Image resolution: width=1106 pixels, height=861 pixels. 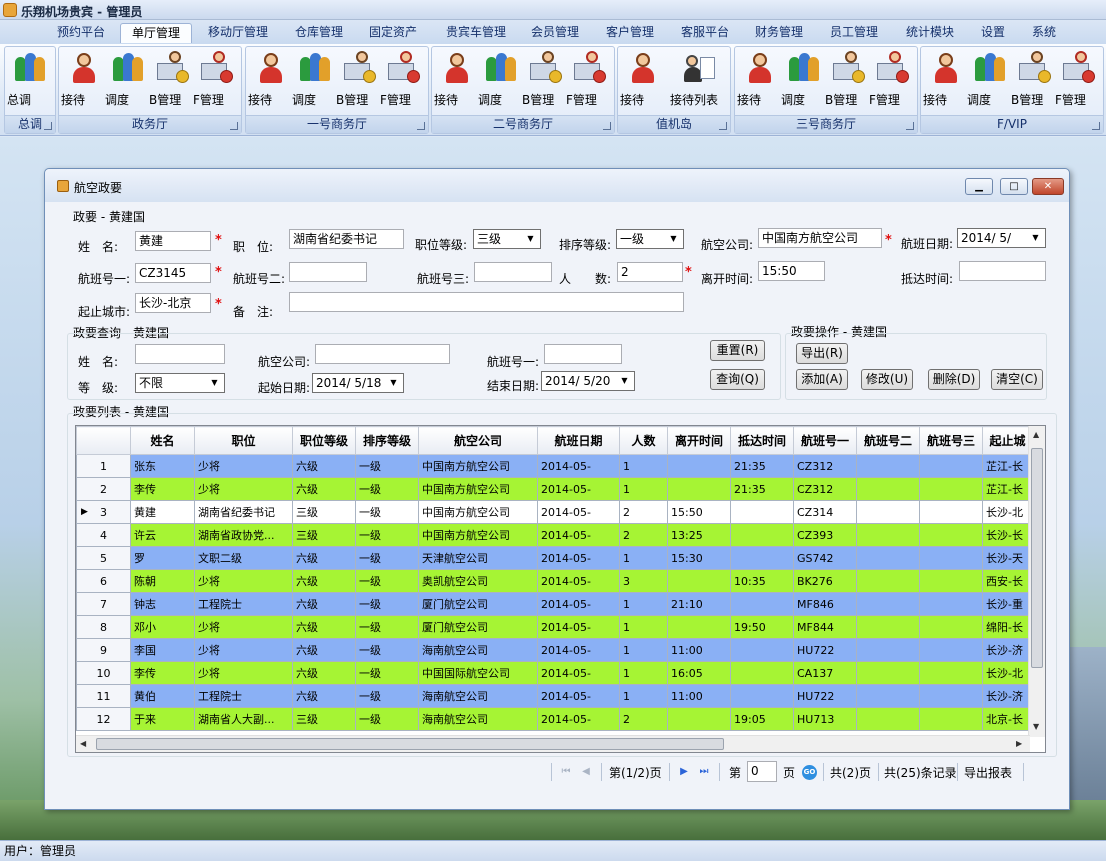 What do you see at coordinates (103, 512) in the screenshot?
I see `row-header: 3 ▶` at bounding box center [103, 512].